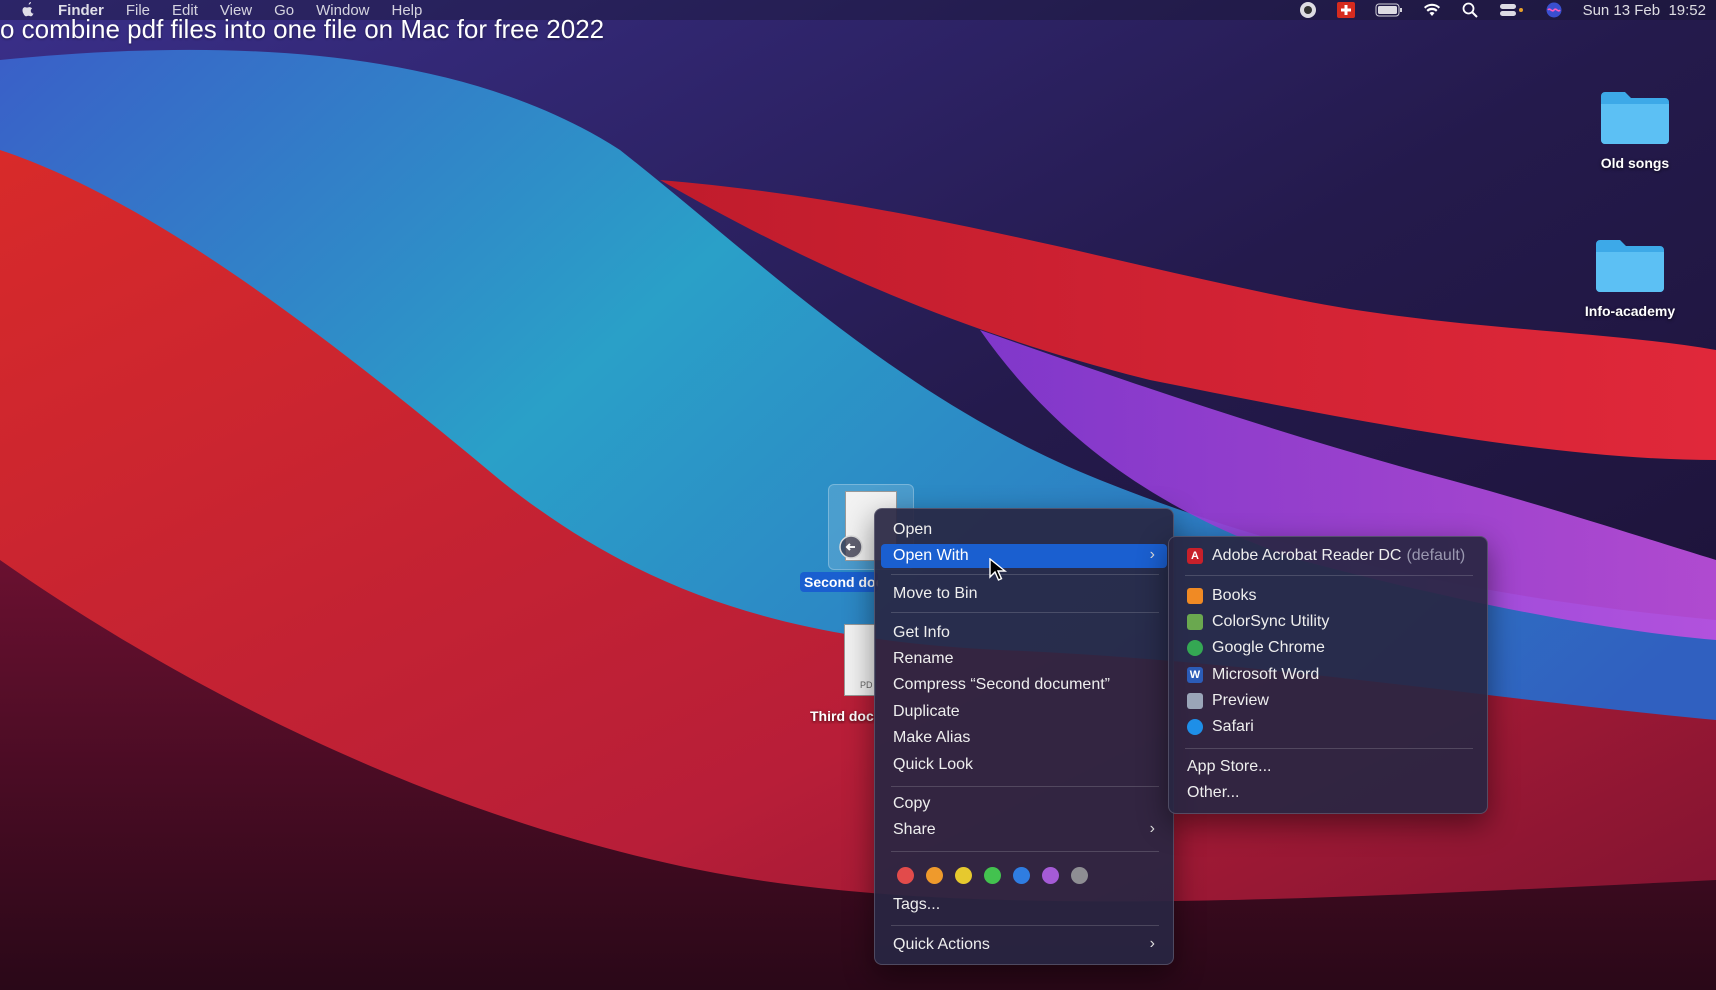 The width and height of the screenshot is (1716, 990). Describe the element at coordinates (1024, 685) in the screenshot. I see `menu-item-compress: Compress “Second document”` at that location.